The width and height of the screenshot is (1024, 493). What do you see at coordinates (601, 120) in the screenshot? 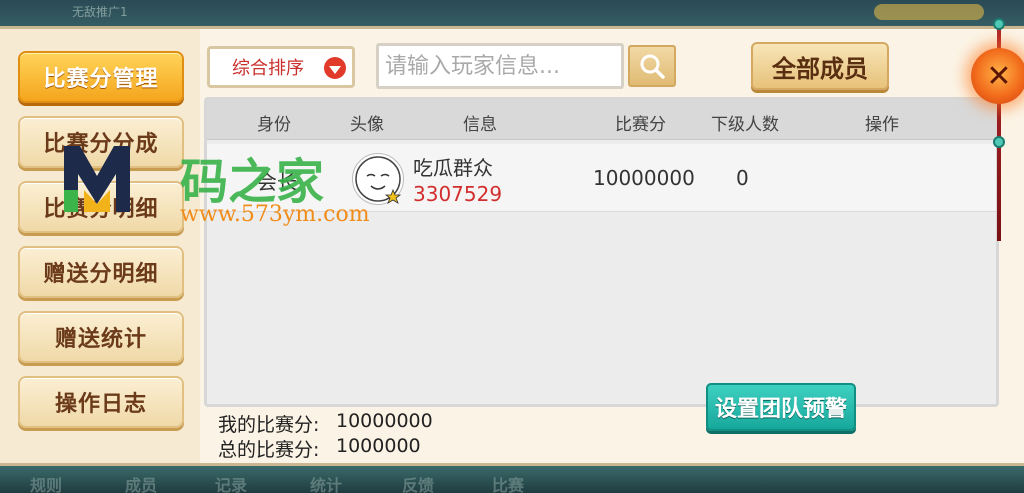
I see `table-header: 身份 头像 信息 比赛分 下级人数 操作` at bounding box center [601, 120].